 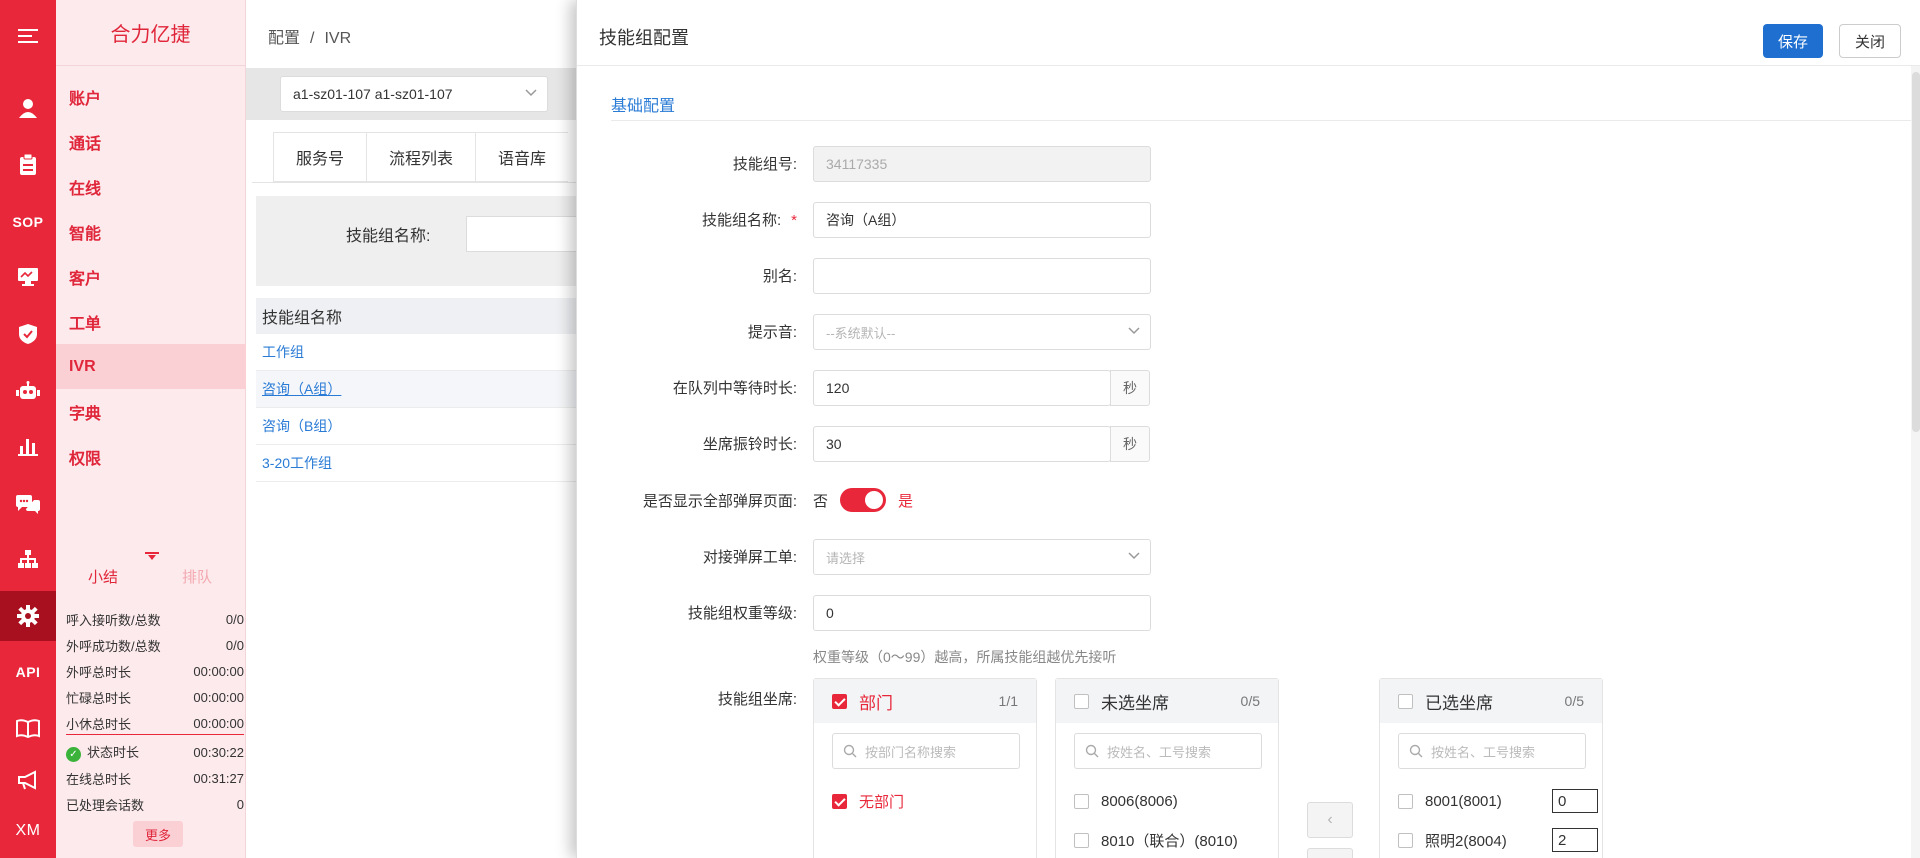 What do you see at coordinates (1492, 751) in the screenshot?
I see `selected-search-input: 按姓名、工号搜索` at bounding box center [1492, 751].